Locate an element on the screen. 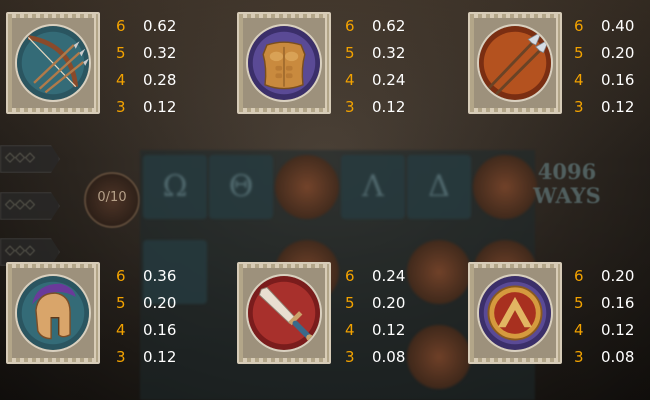  pay-row: 5 0.16 is located at coordinates (612, 307).